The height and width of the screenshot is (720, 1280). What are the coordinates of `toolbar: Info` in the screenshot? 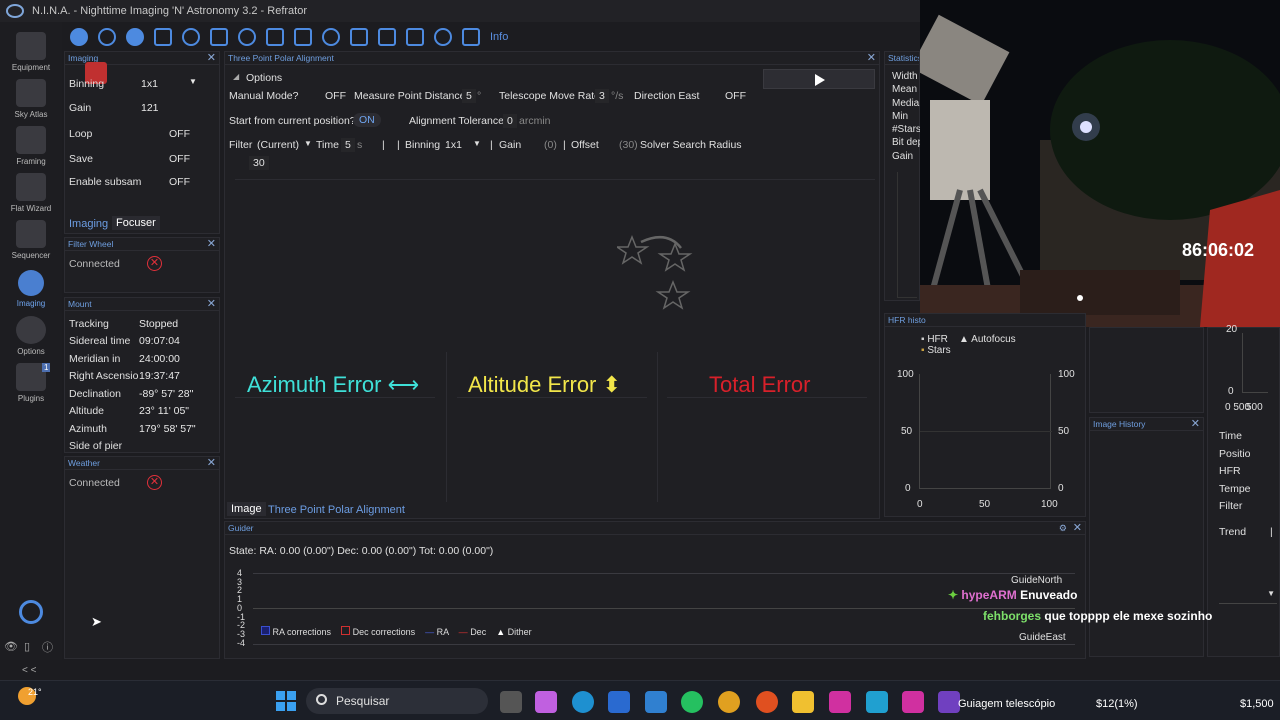 It's located at (493, 37).